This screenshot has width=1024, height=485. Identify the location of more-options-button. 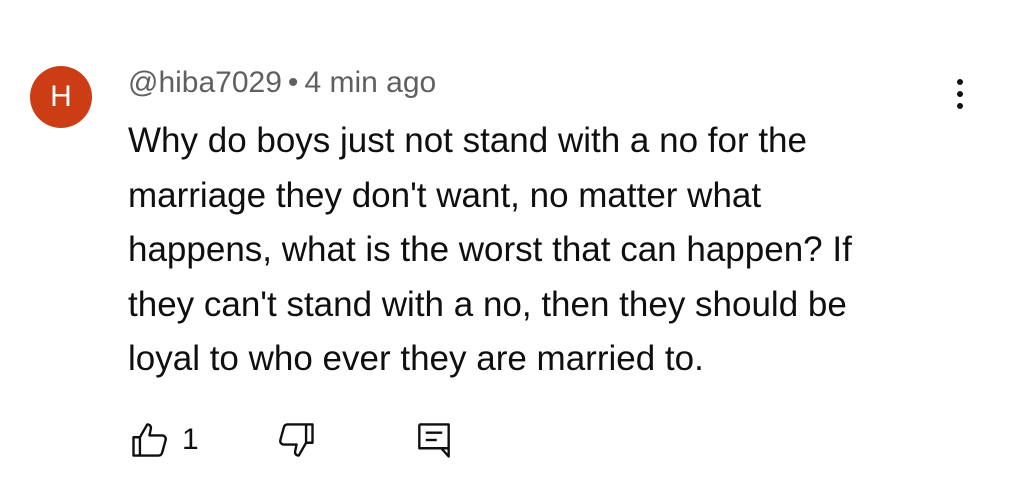
(960, 94).